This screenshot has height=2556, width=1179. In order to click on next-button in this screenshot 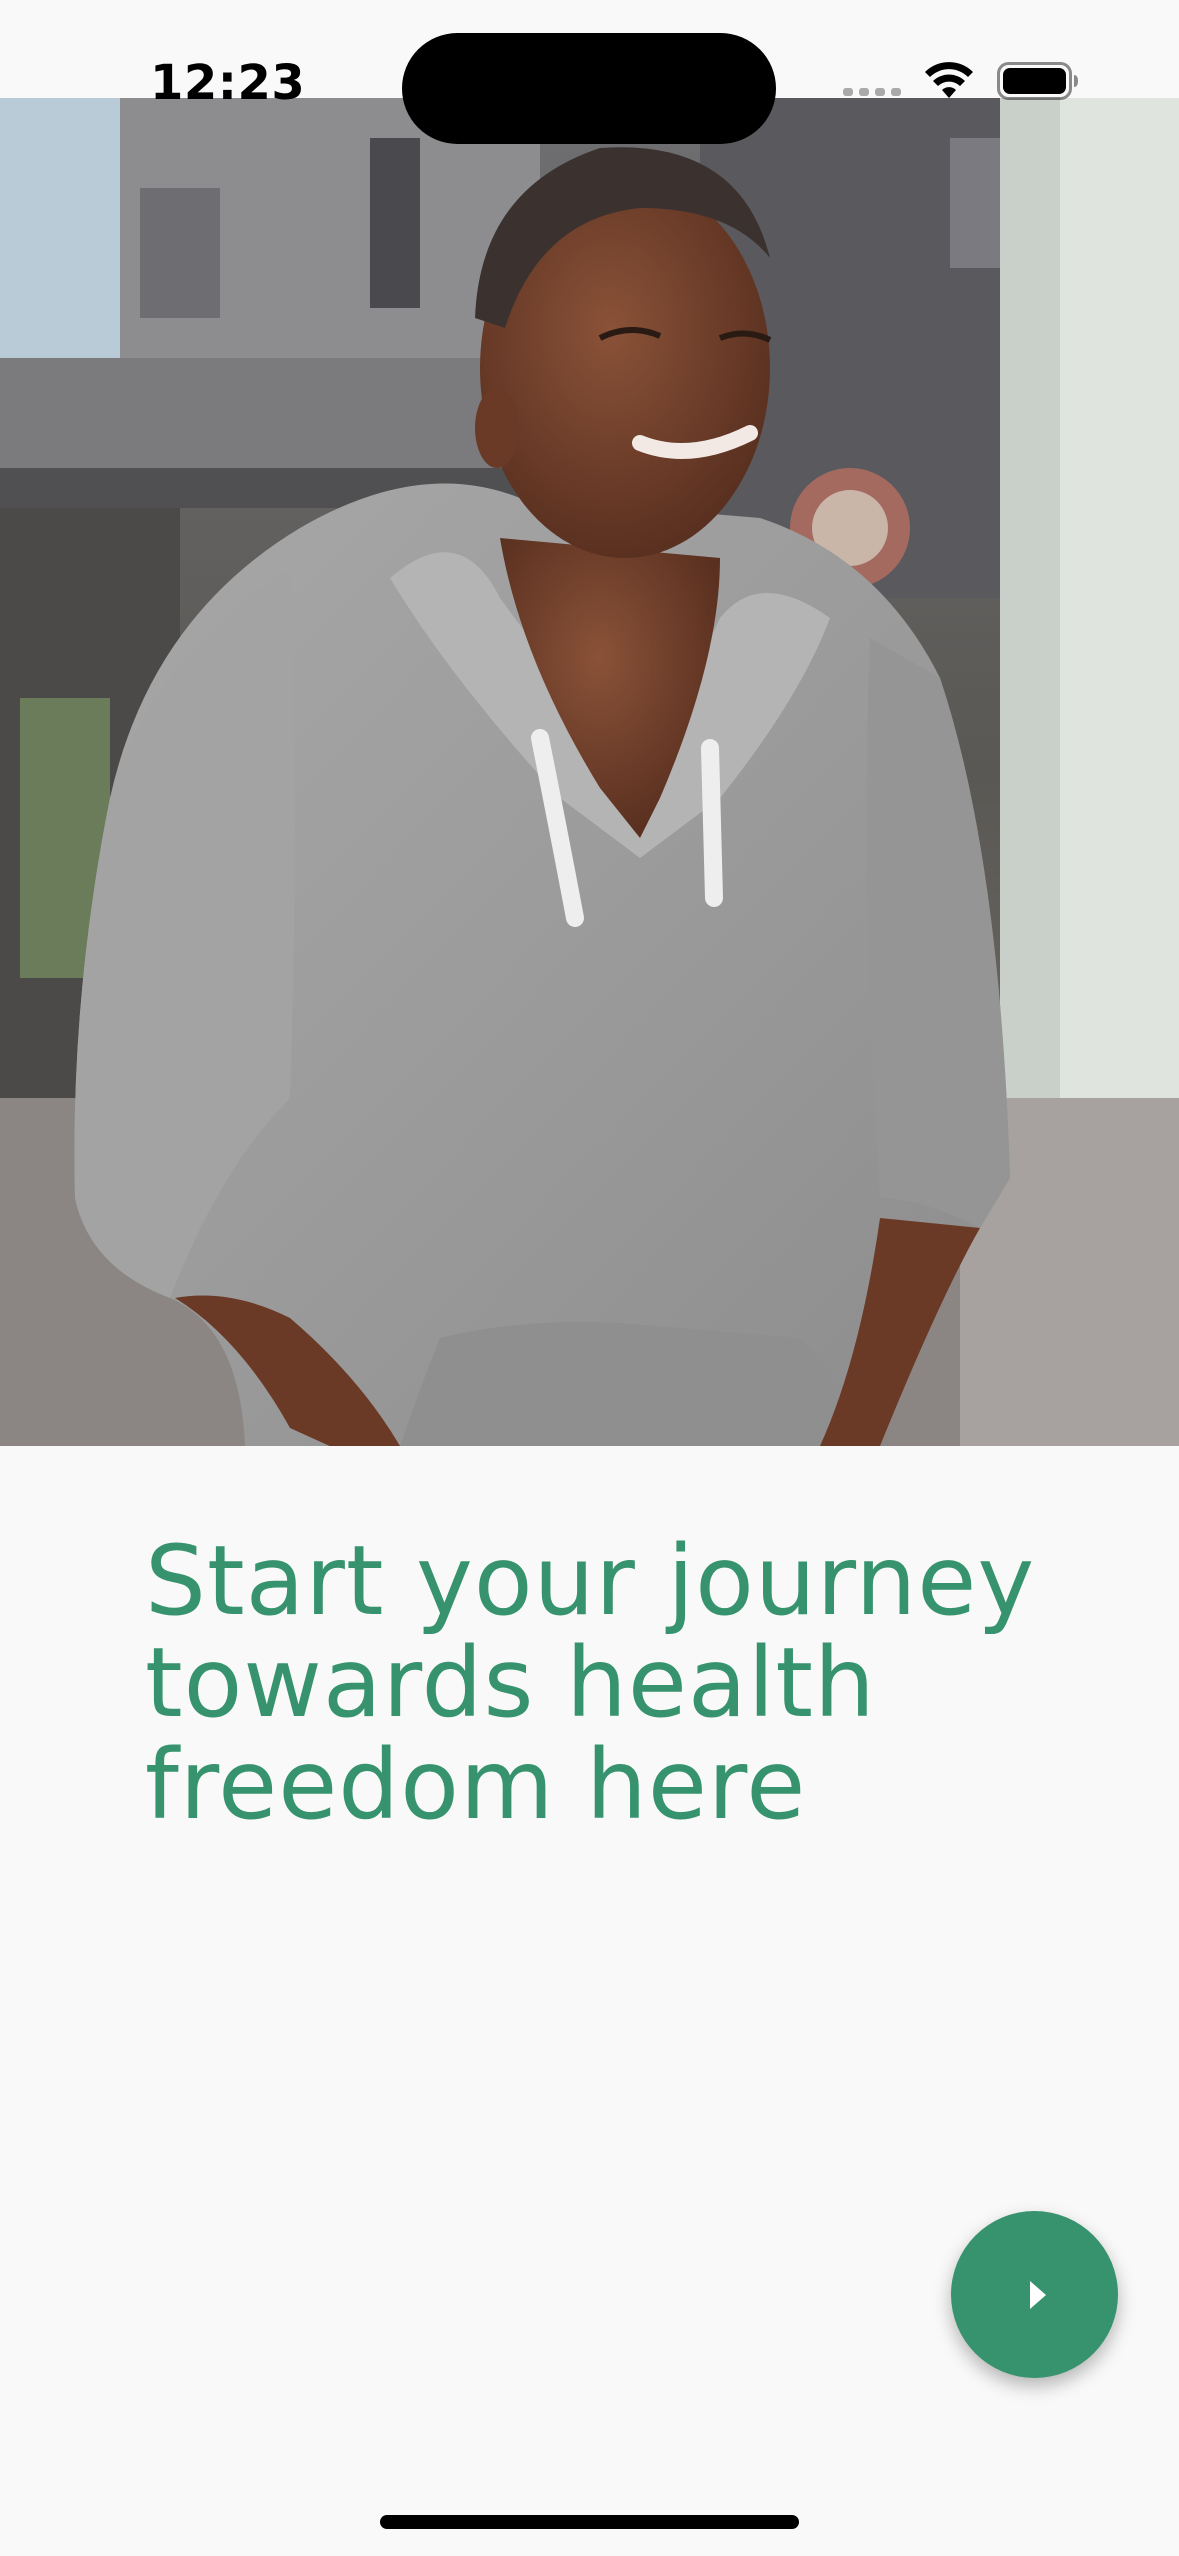, I will do `click(1034, 2294)`.